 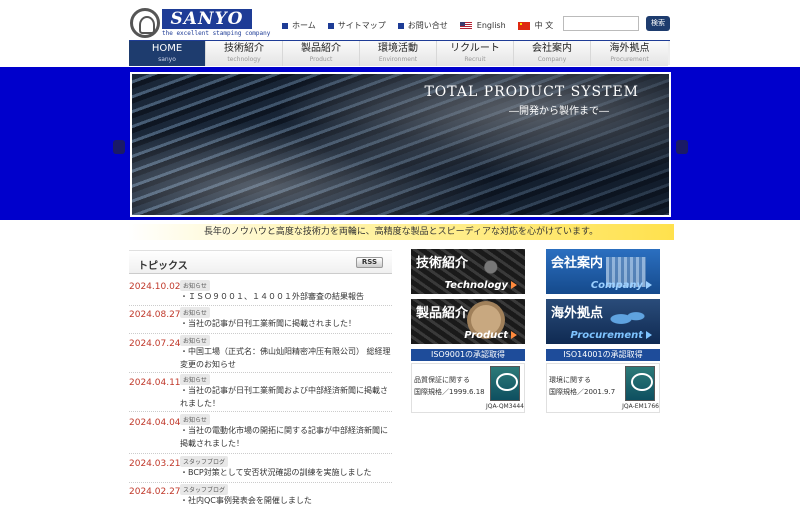 I want to click on nav-procurement: 海外拠点 Procurement, so click(x=629, y=53).